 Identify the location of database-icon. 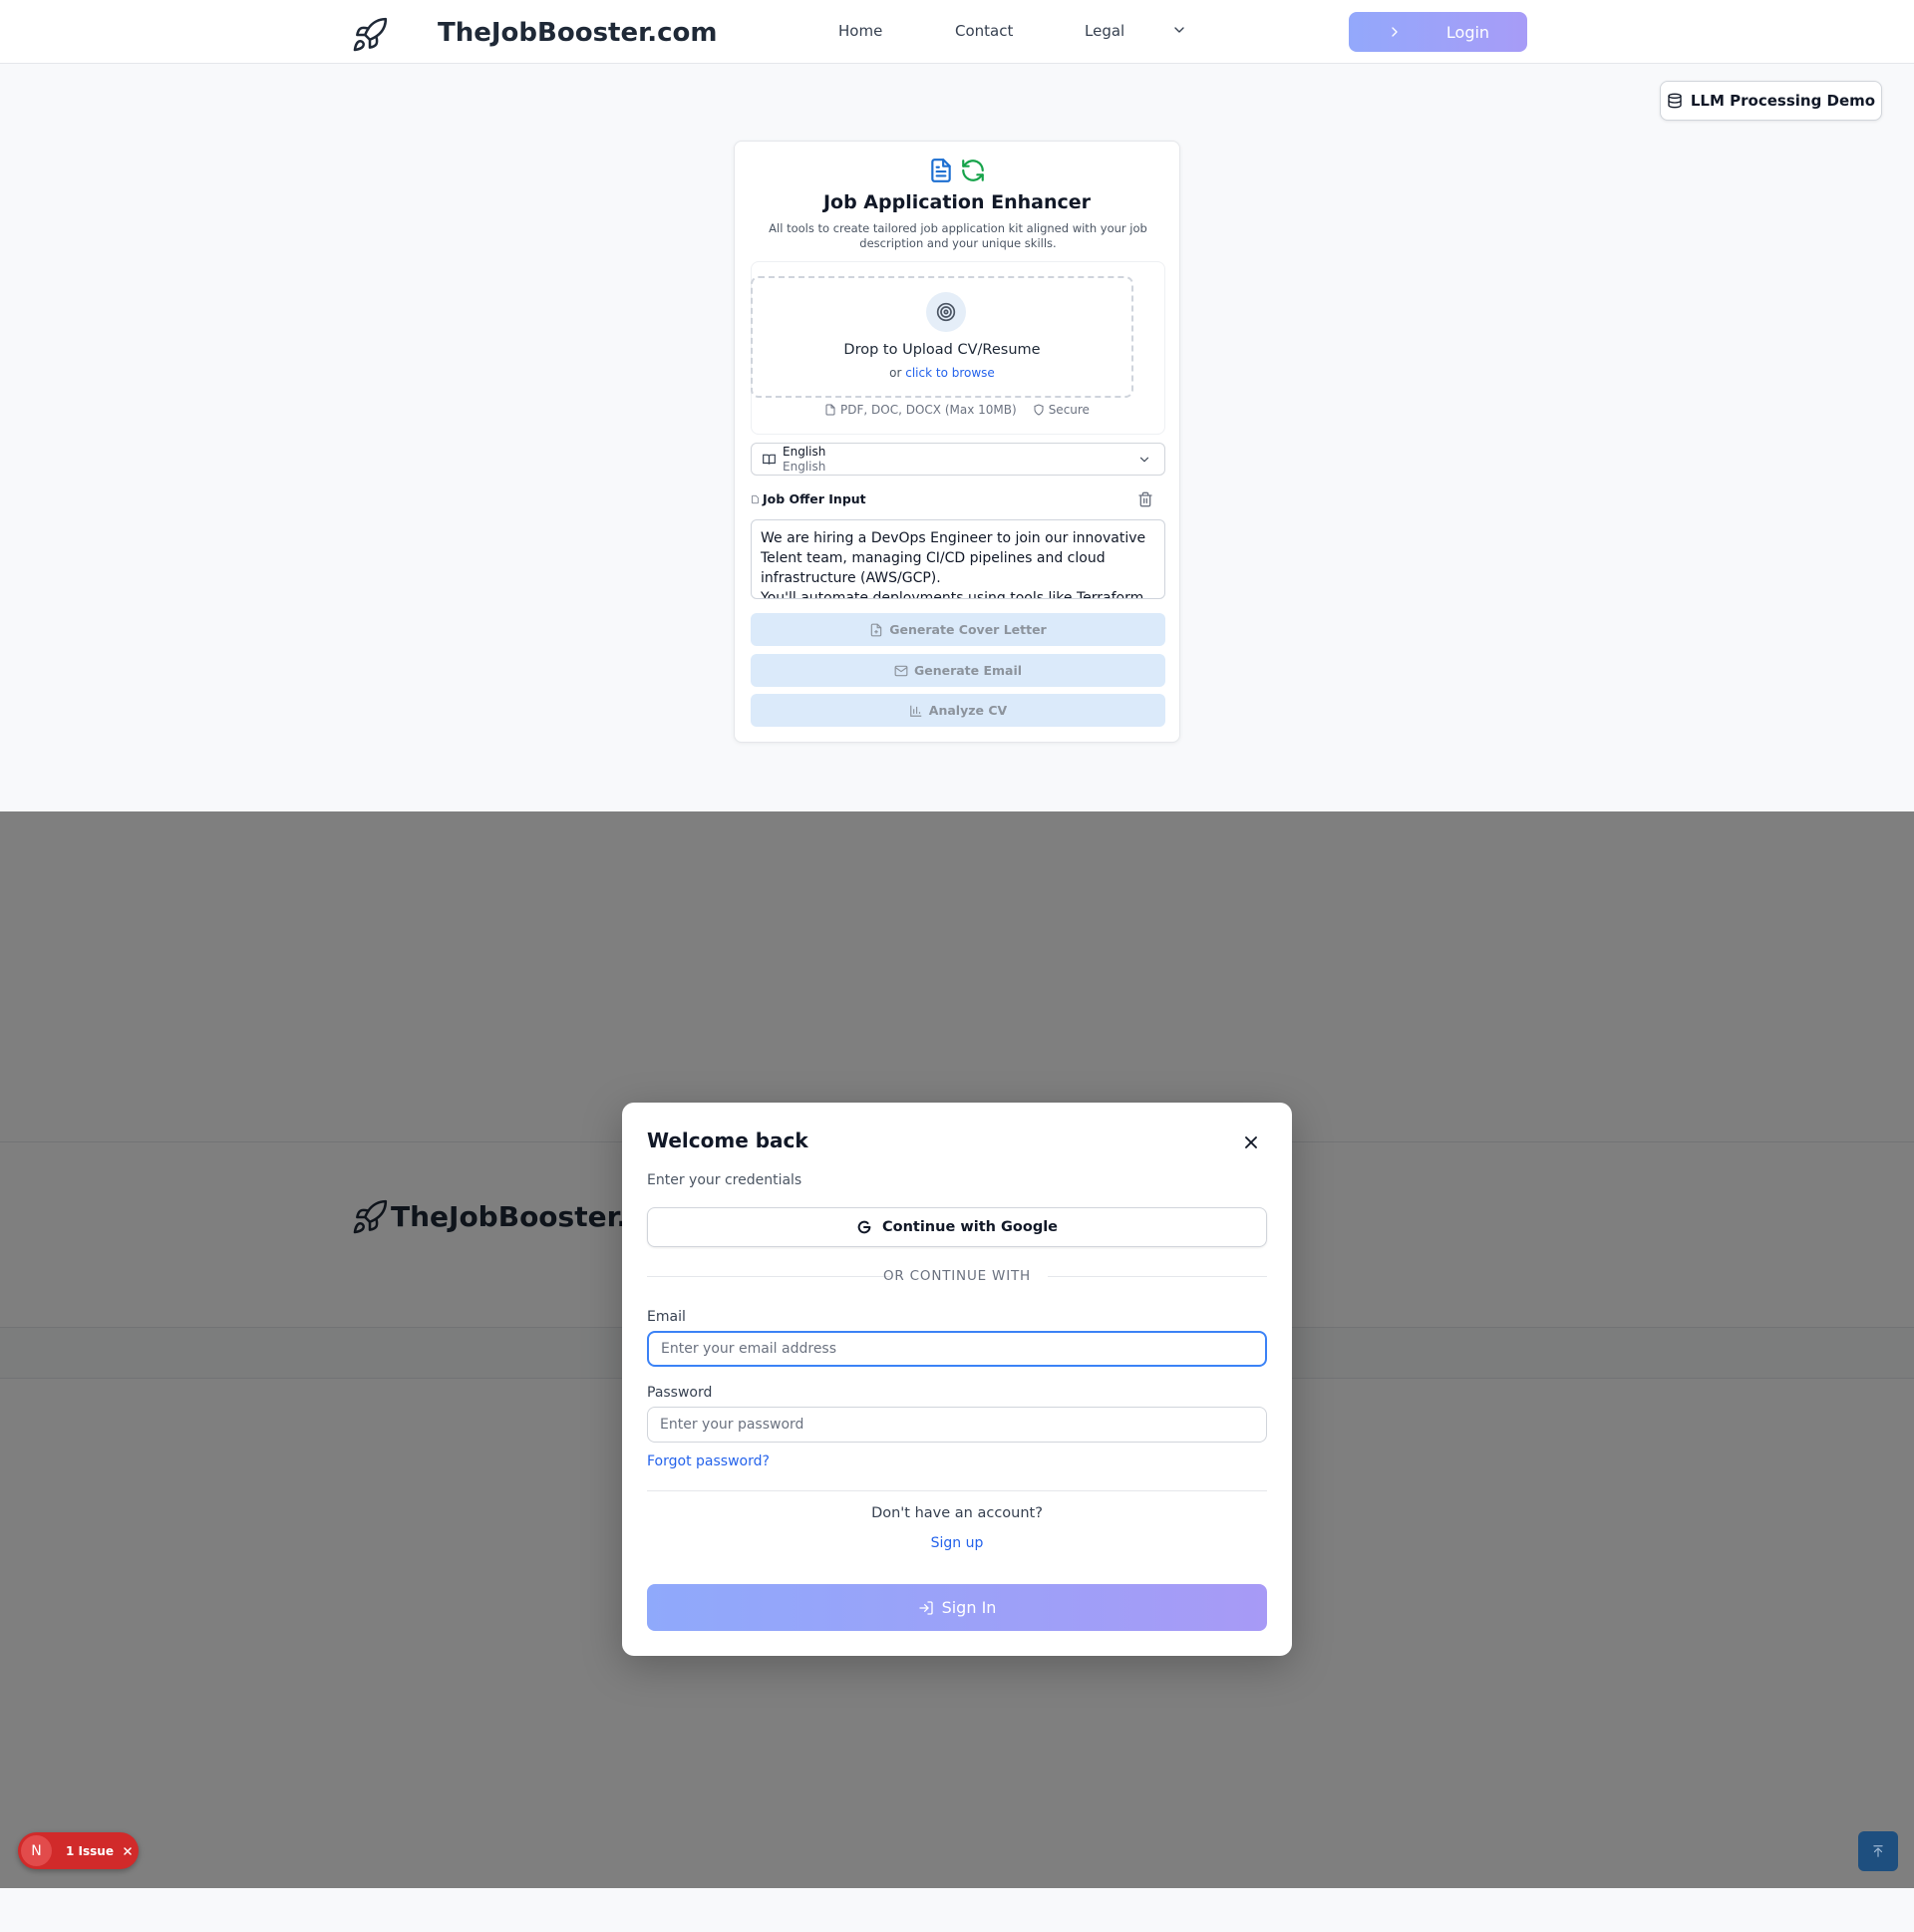
(1675, 101).